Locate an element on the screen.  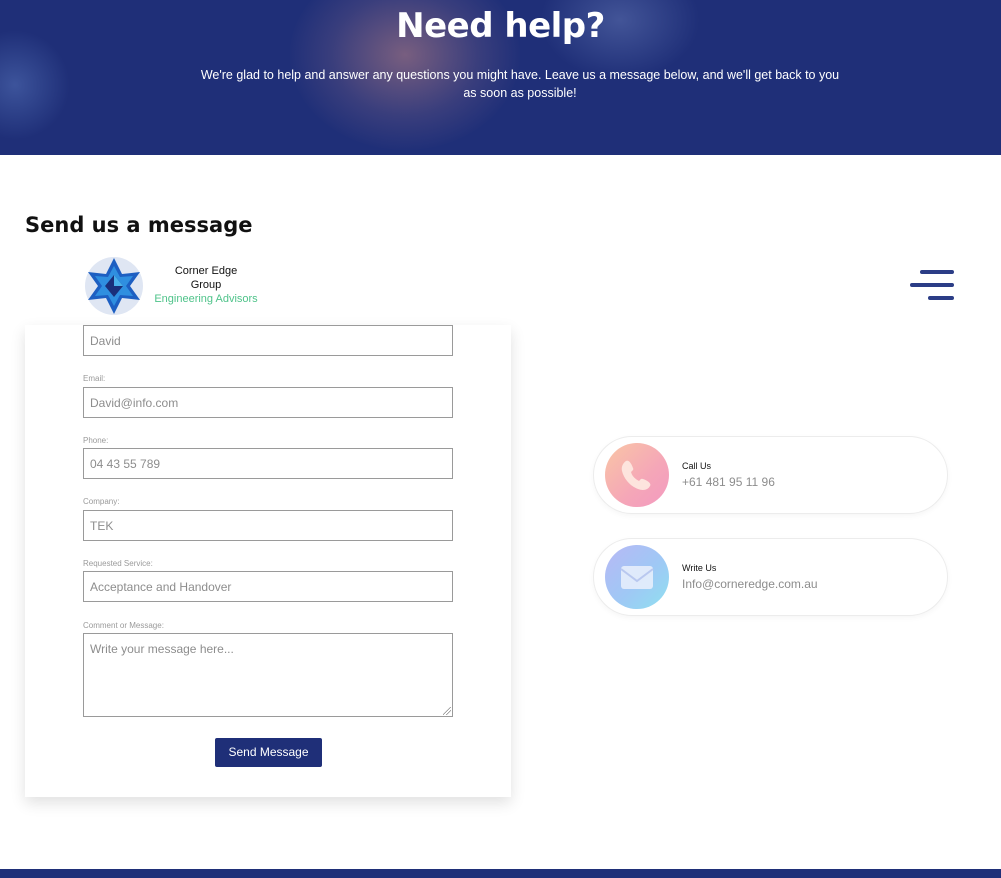
message-label: Comment or Message: is located at coordinates (123, 625).